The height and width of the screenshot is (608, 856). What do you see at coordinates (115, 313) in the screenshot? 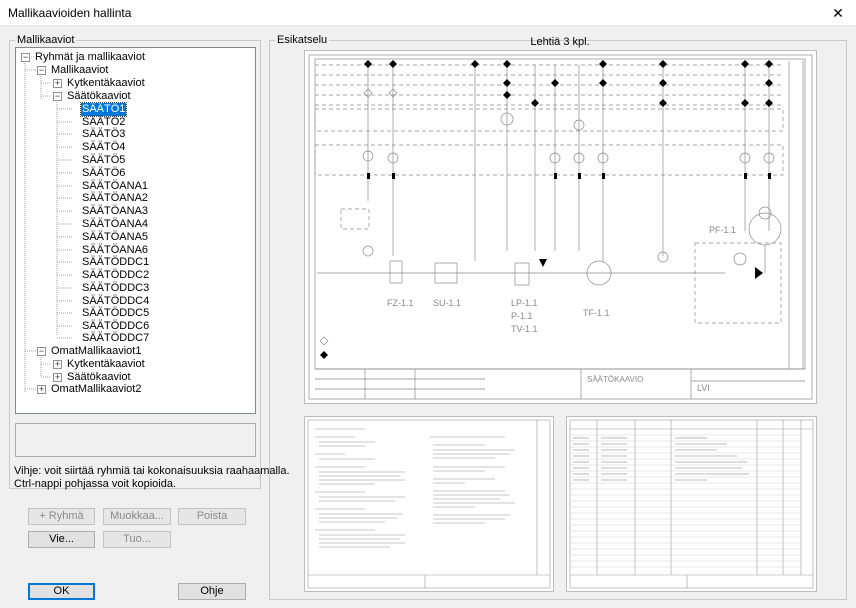
I see `tree-item: SÄÄTÖDDC5` at bounding box center [115, 313].